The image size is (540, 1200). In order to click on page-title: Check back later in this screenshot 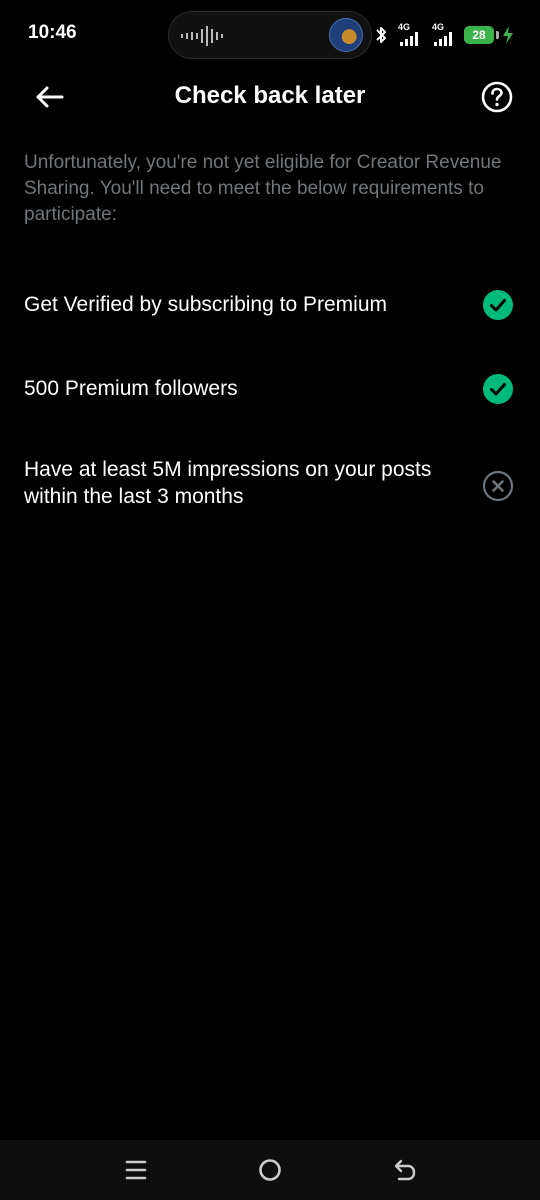, I will do `click(270, 95)`.